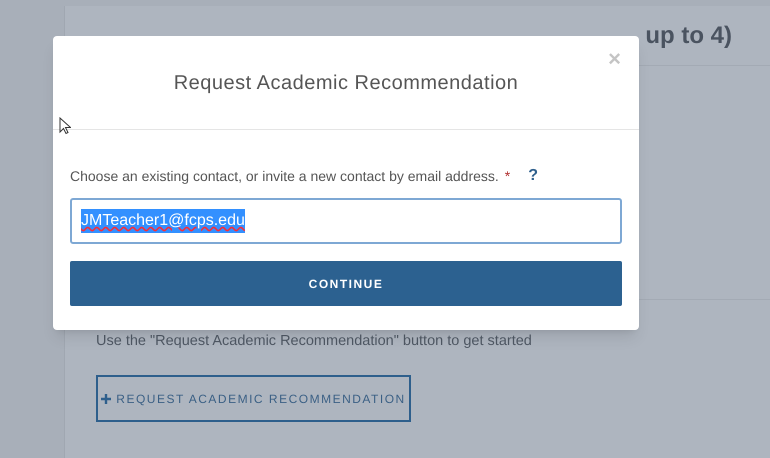  What do you see at coordinates (65, 126) in the screenshot?
I see `cursor-icon` at bounding box center [65, 126].